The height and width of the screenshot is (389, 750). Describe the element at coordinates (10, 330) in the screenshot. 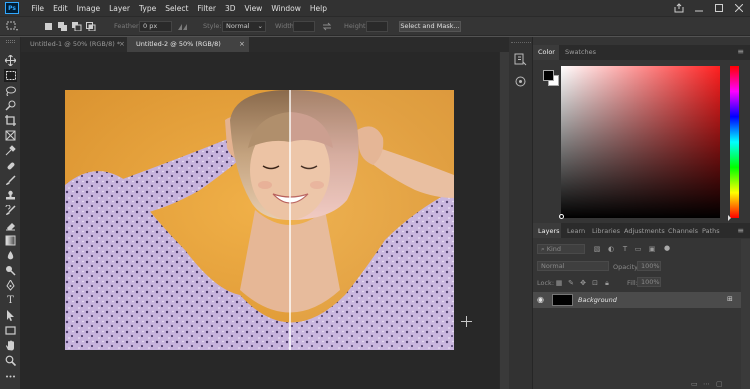

I see `rectangle-tool-icon` at that location.